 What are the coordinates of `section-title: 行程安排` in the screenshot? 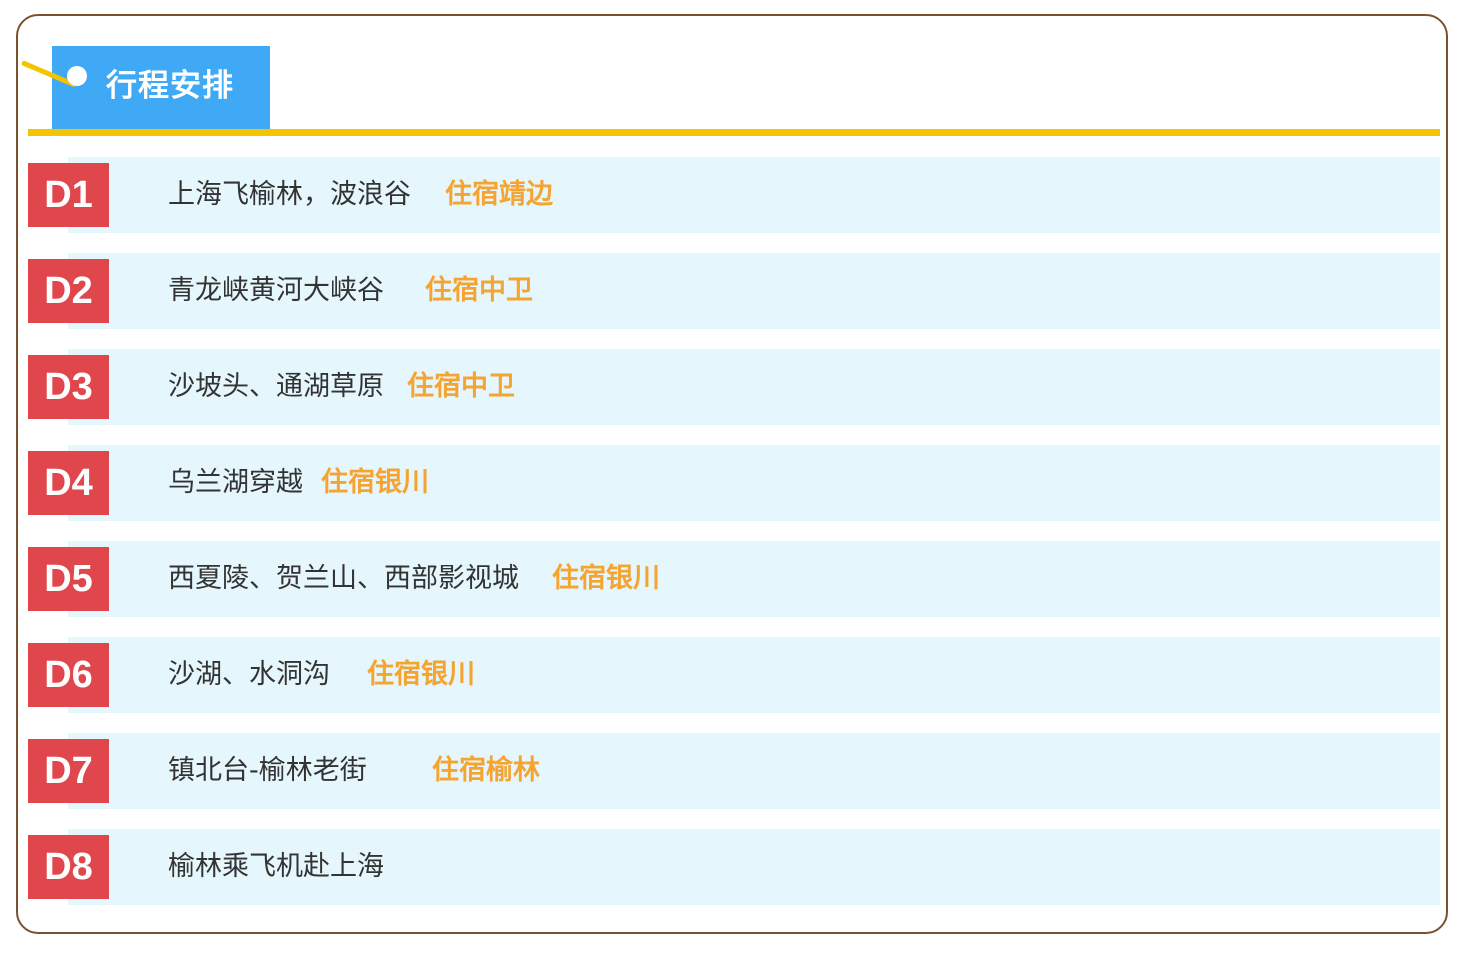 It's located at (170, 86).